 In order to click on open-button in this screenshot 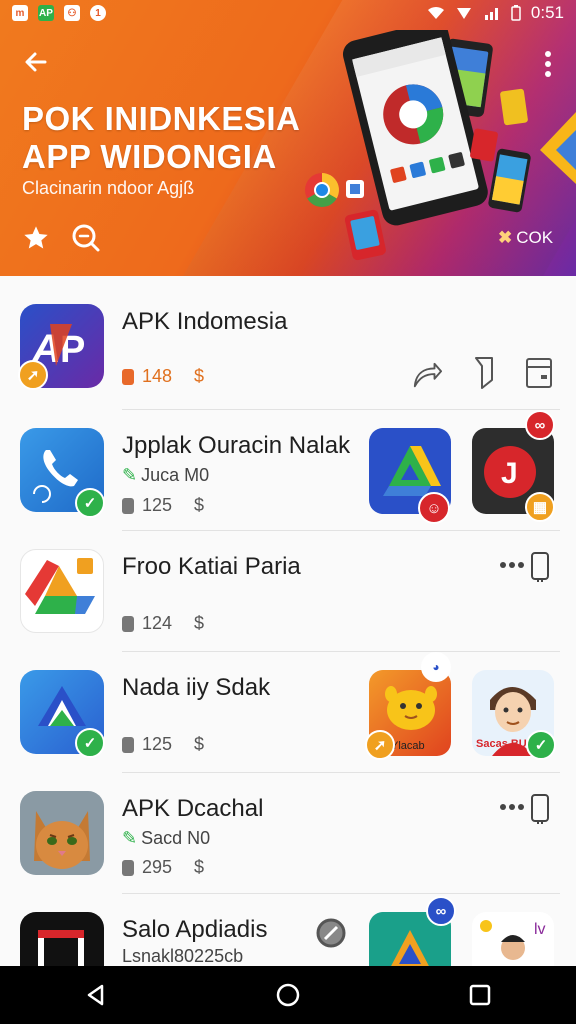, I will do `click(485, 373)`.